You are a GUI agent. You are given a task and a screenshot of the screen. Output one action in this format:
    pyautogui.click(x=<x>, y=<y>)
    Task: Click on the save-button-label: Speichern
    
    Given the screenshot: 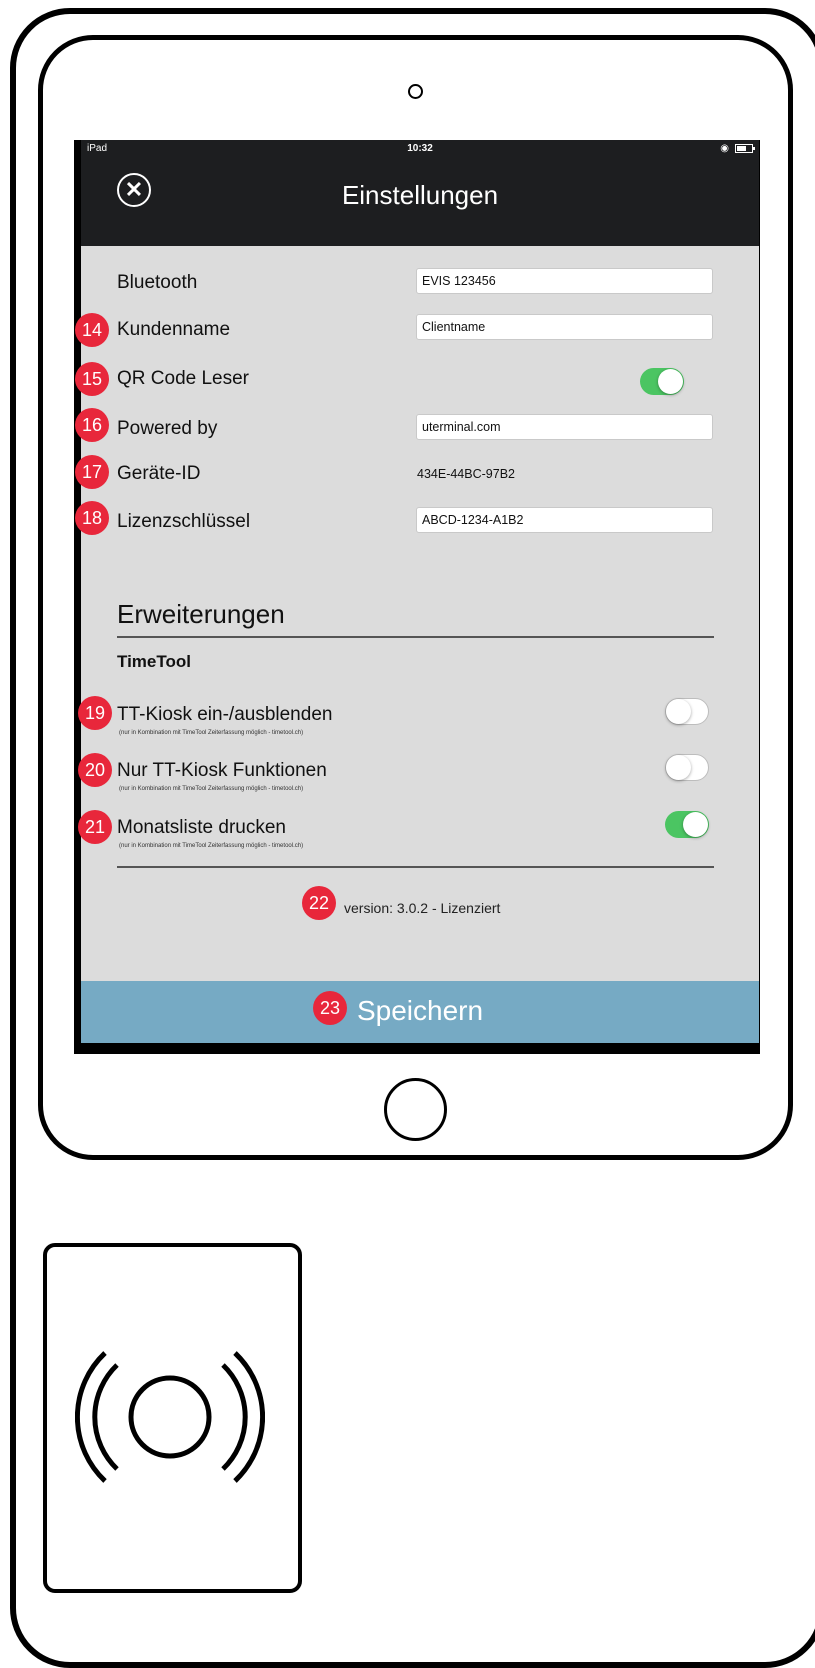 What is the action you would take?
    pyautogui.click(x=420, y=1010)
    